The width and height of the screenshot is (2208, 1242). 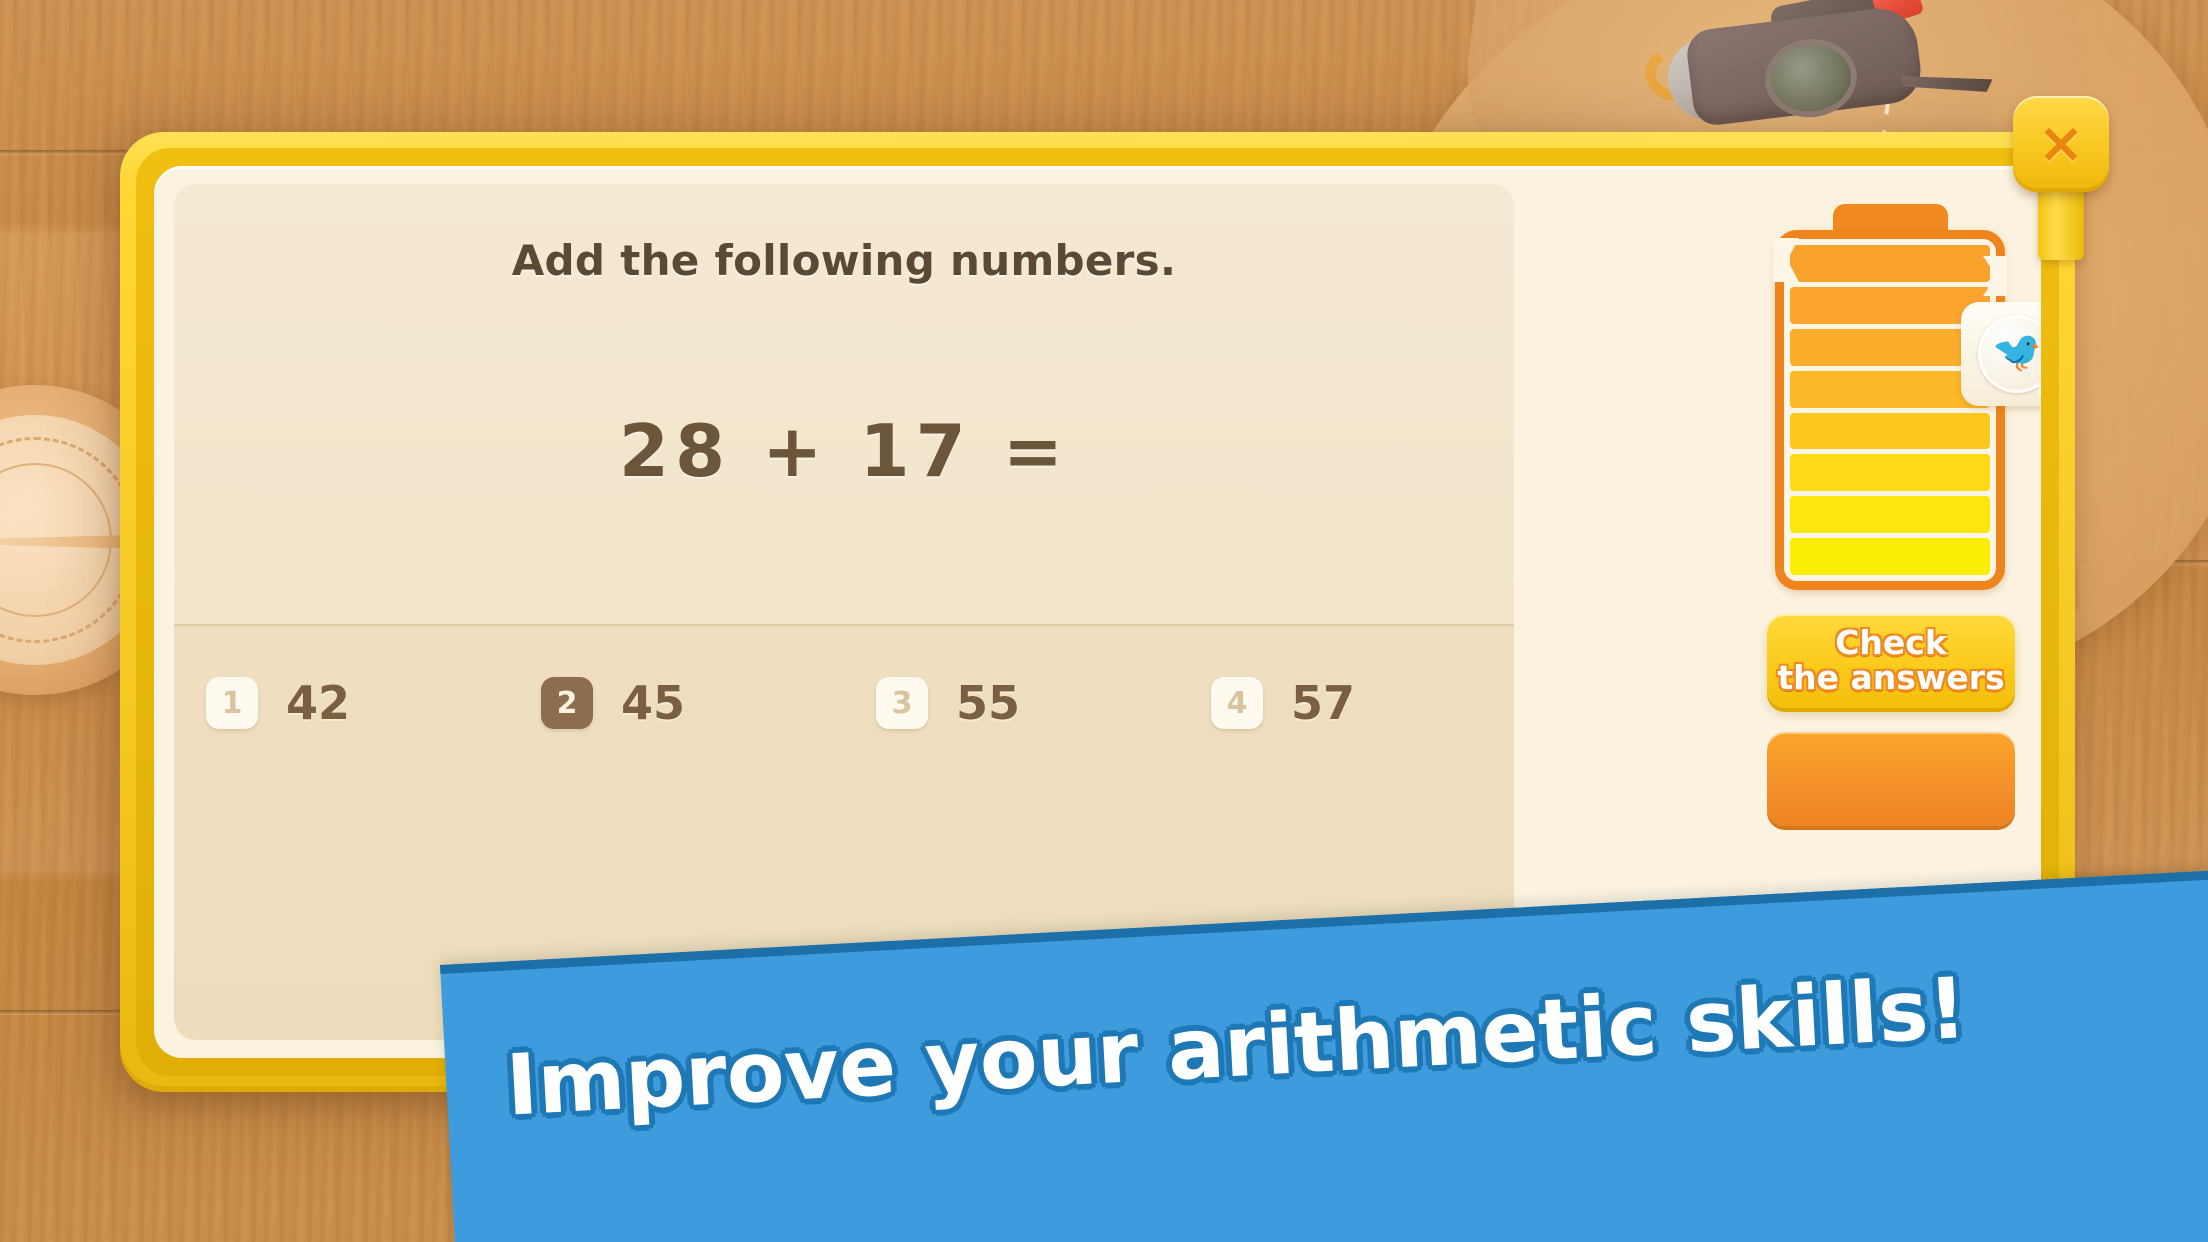 I want to click on promo-banner-text: Improve your arithmetic skills!, so click(x=1236, y=1046).